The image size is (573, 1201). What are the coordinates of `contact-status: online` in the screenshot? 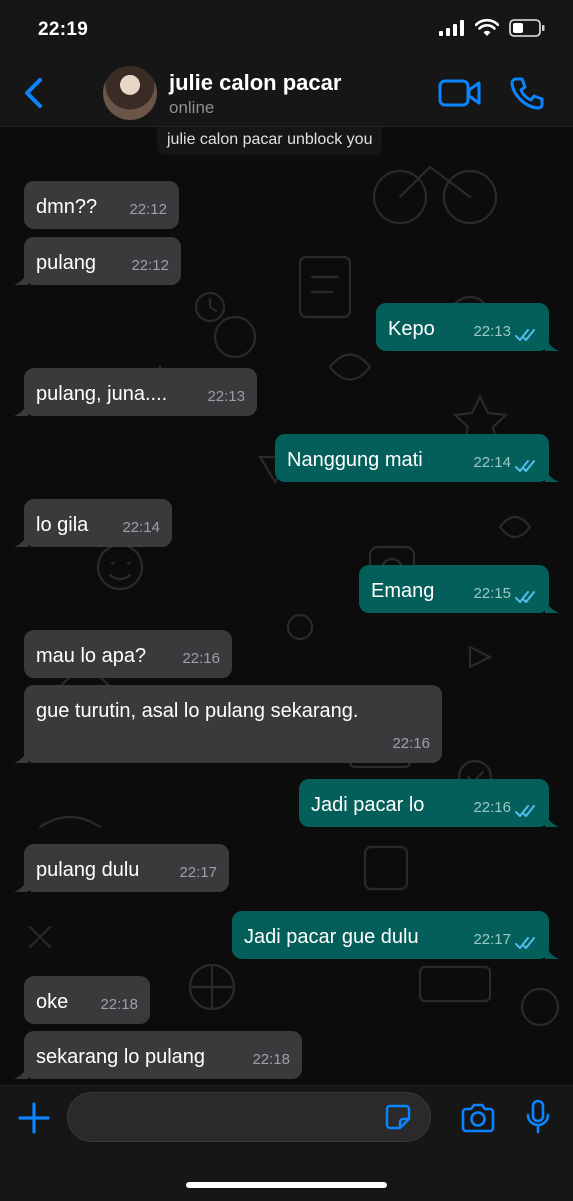 It's located at (192, 107).